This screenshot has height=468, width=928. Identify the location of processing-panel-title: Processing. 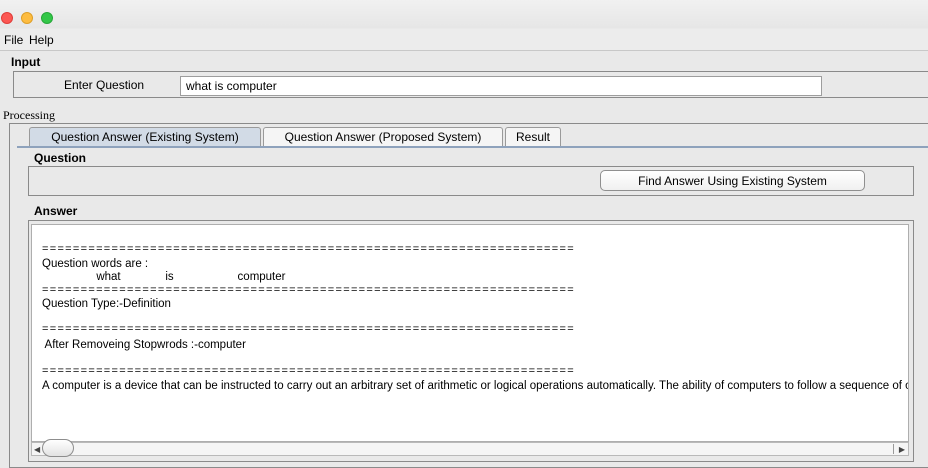
(29, 115).